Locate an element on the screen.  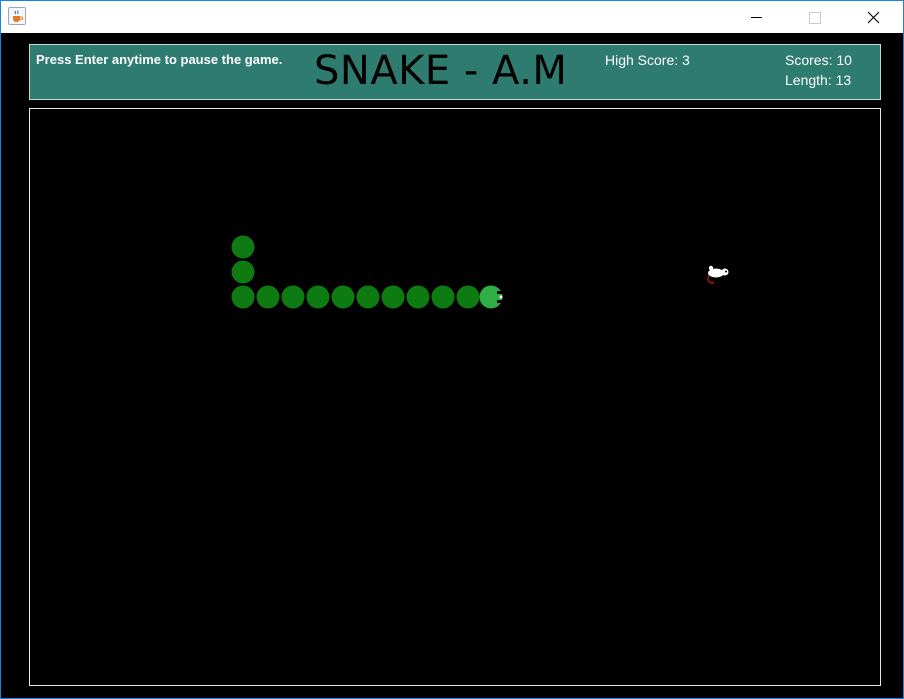
java-cup-graphic is located at coordinates (18, 16).